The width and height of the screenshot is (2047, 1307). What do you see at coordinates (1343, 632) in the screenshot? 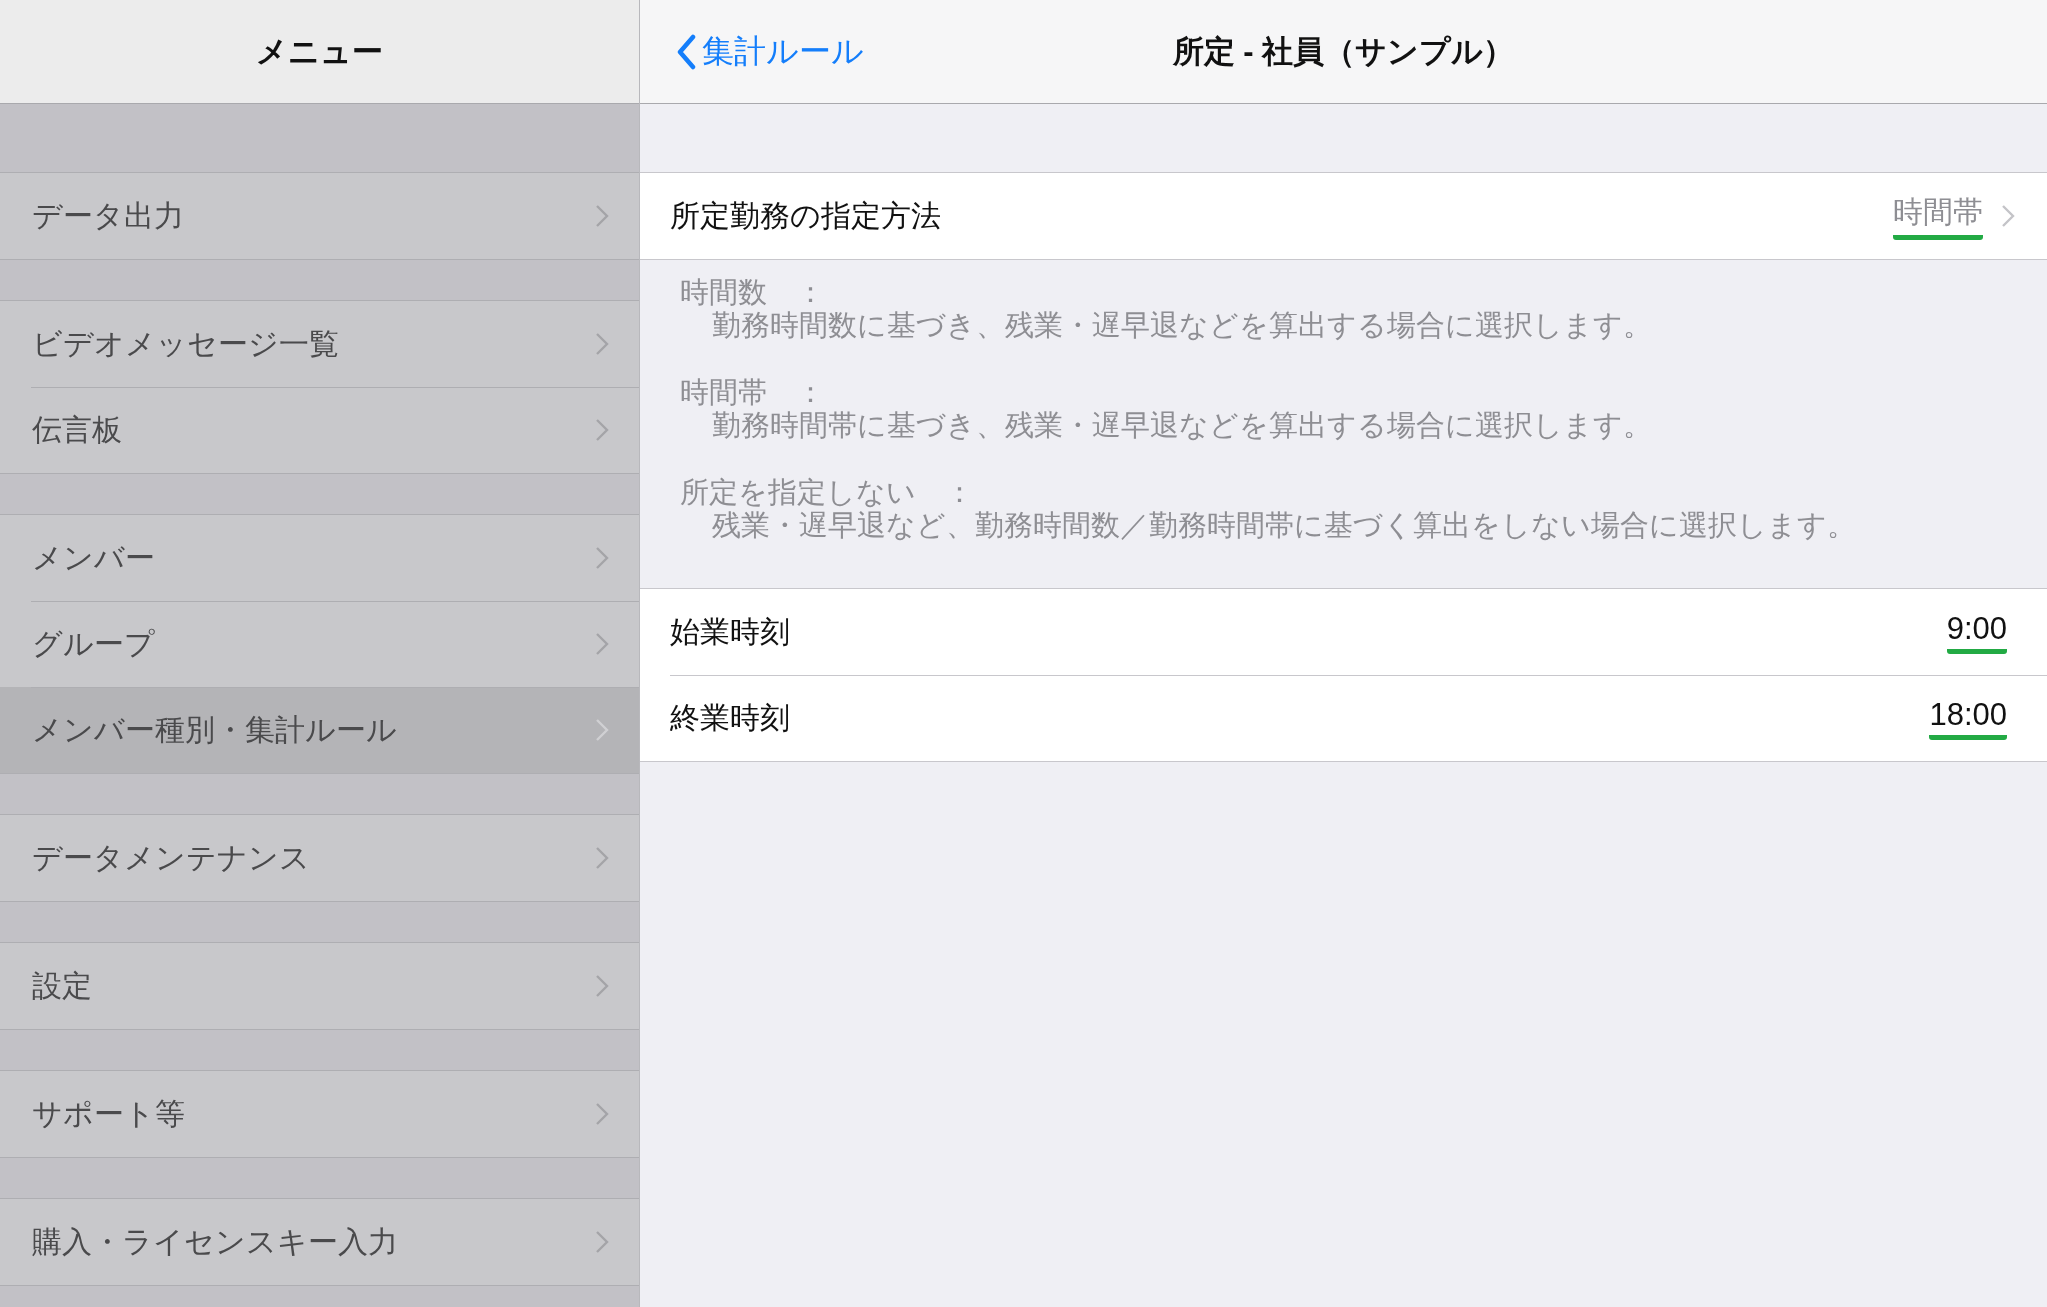
I see `time-row: 始業時刻 9:00` at bounding box center [1343, 632].